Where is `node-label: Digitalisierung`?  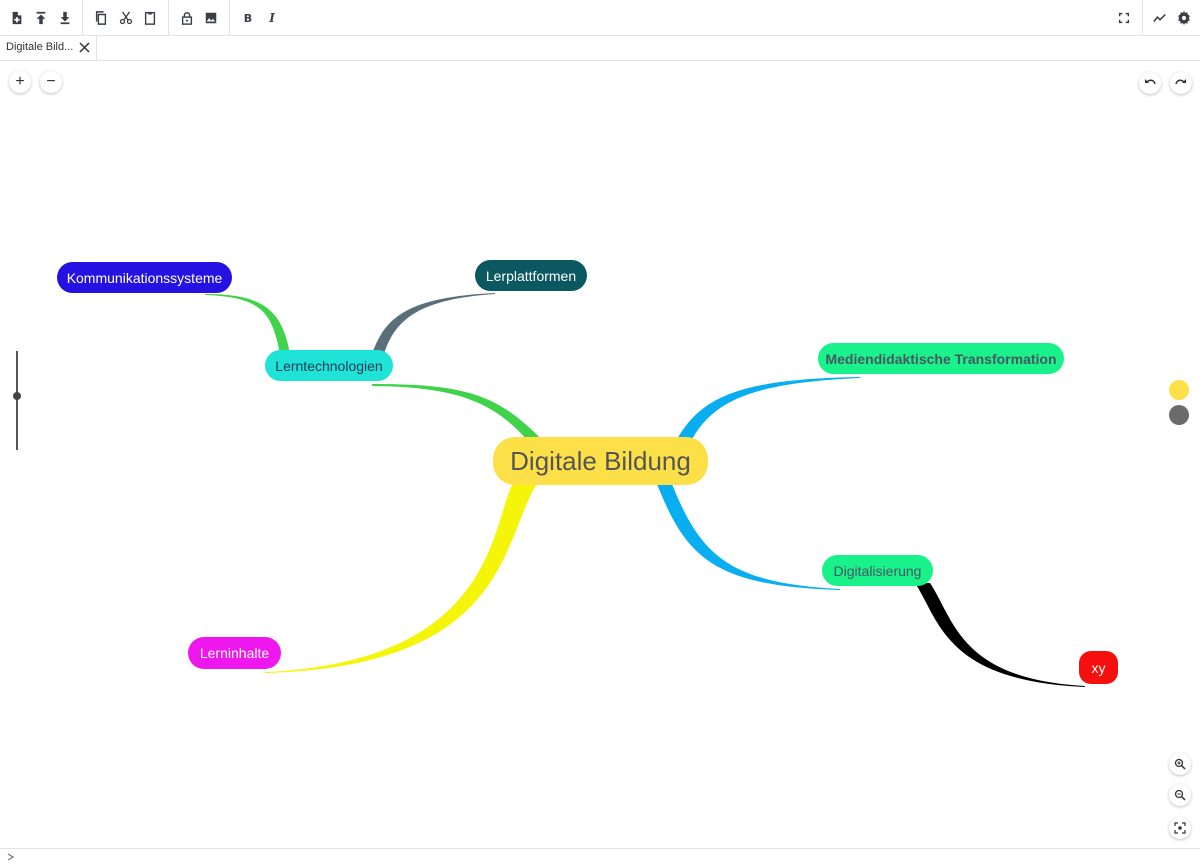 node-label: Digitalisierung is located at coordinates (877, 570).